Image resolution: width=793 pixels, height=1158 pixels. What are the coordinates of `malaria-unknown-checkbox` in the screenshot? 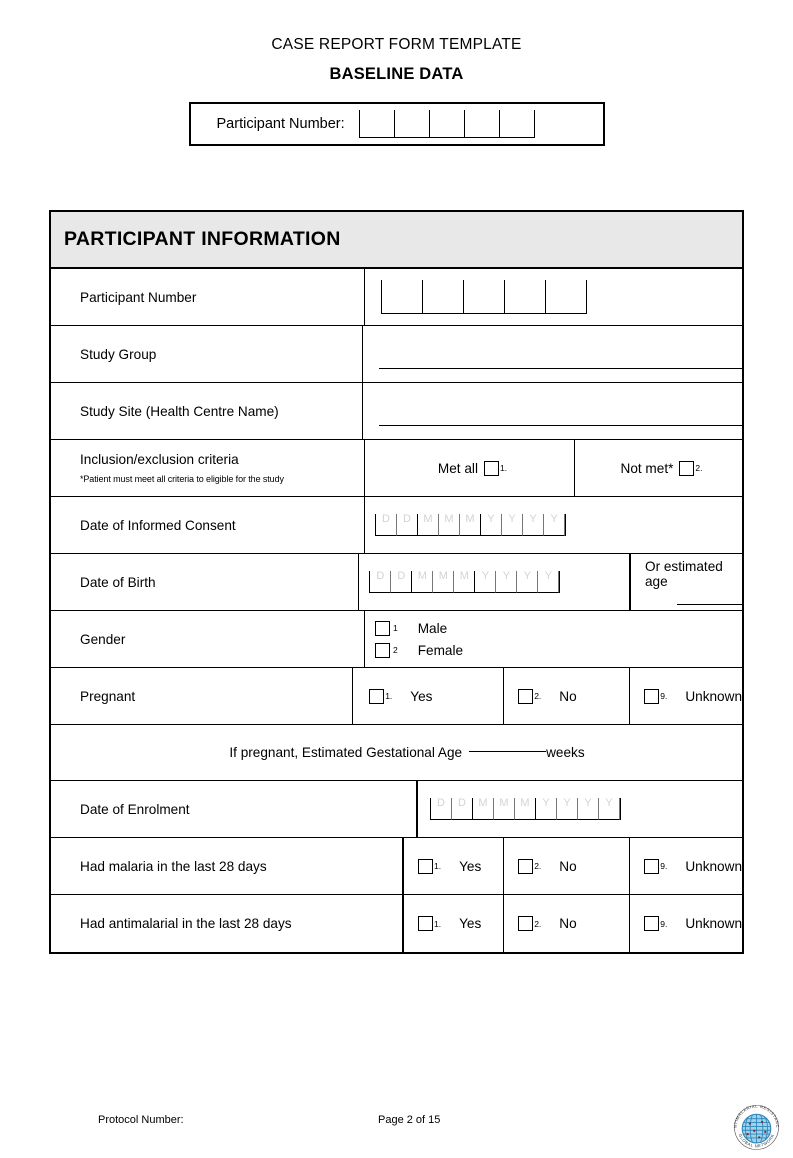 It's located at (652, 866).